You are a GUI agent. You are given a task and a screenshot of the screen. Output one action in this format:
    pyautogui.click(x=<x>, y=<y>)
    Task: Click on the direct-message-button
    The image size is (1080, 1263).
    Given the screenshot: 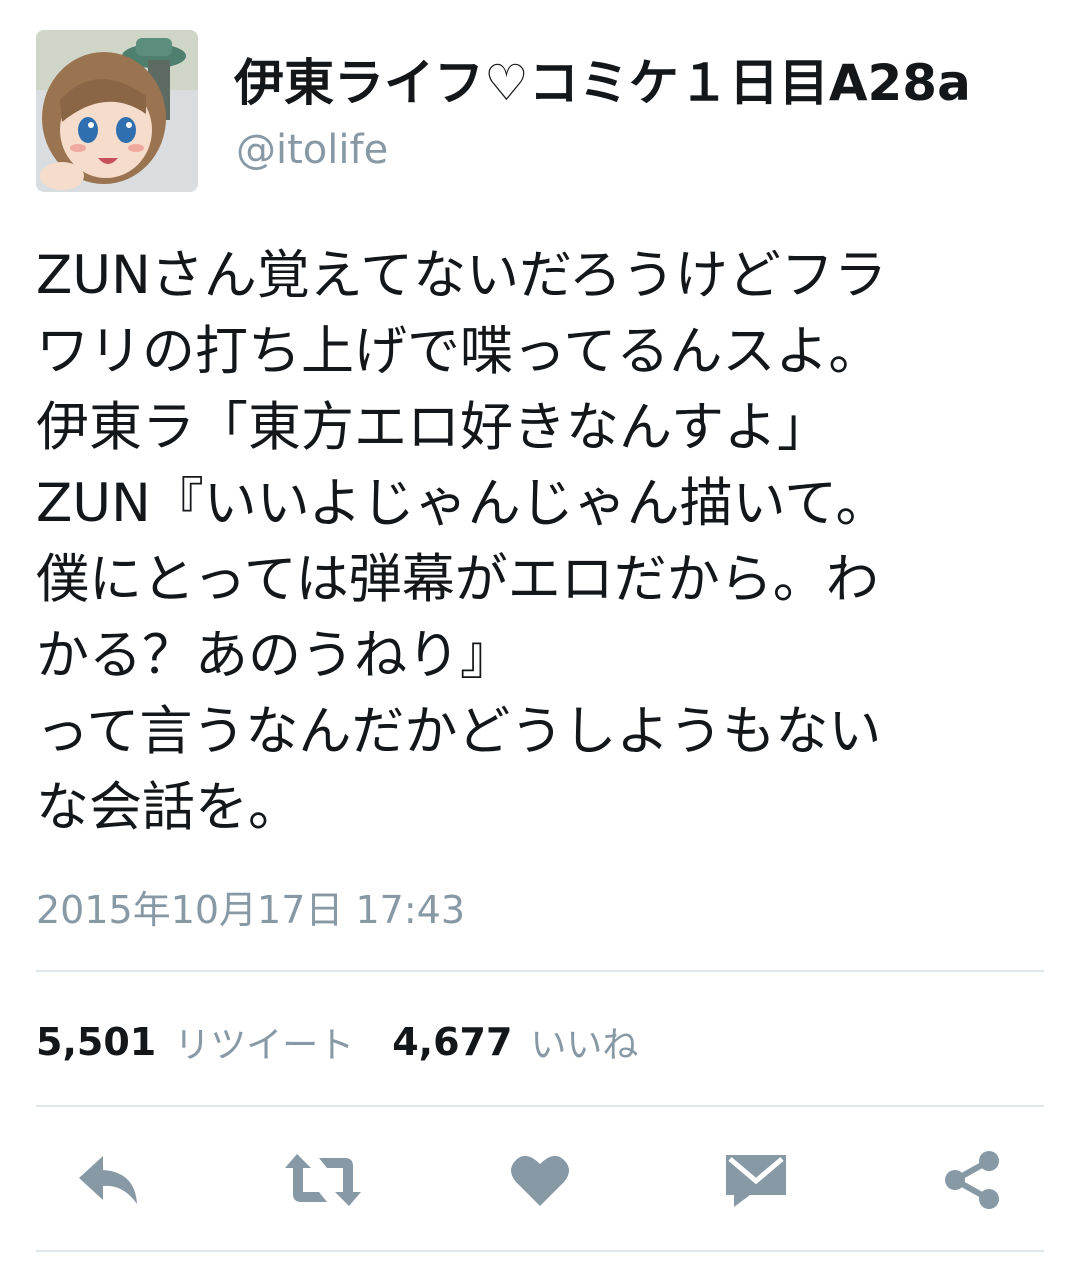 What is the action you would take?
    pyautogui.click(x=756, y=1180)
    